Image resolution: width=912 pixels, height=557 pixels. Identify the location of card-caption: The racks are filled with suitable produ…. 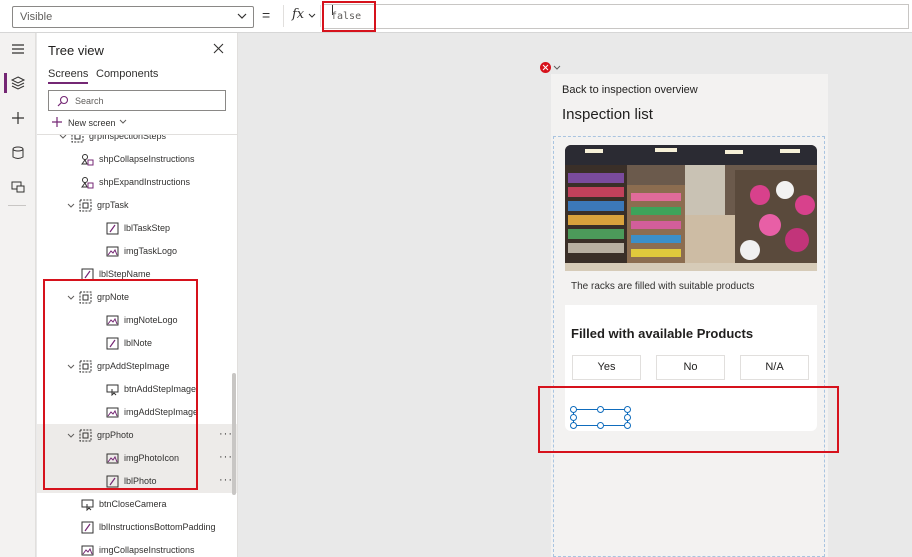
(663, 286).